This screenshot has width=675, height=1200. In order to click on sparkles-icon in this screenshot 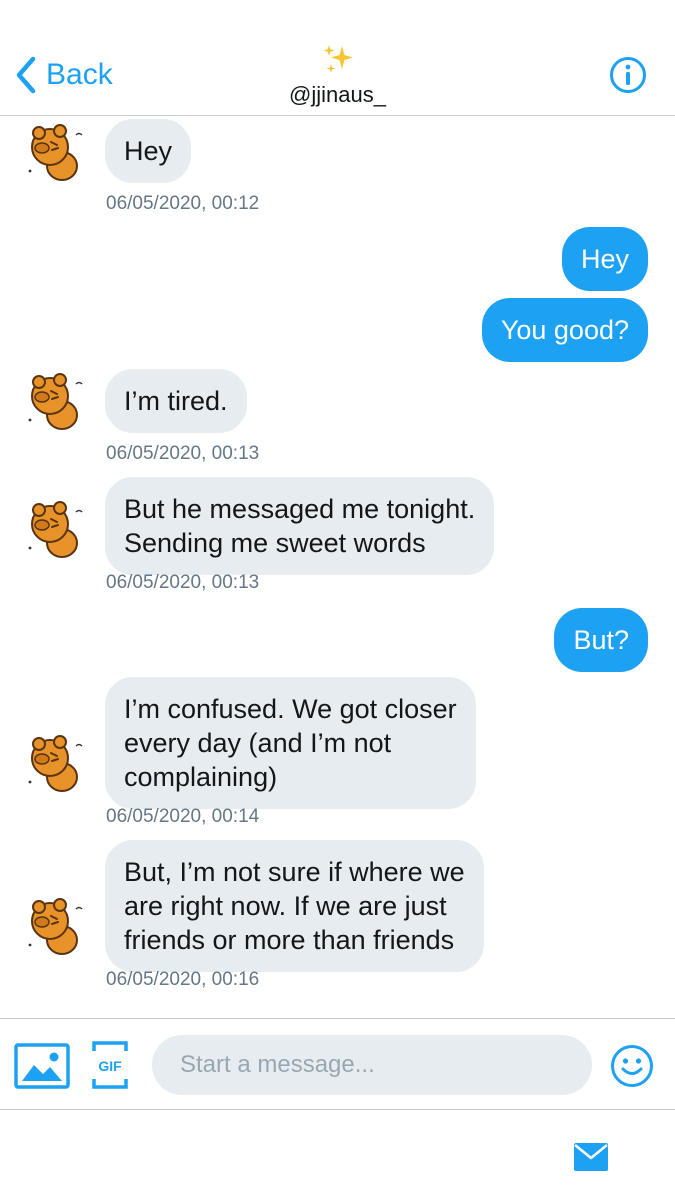, I will do `click(338, 59)`.